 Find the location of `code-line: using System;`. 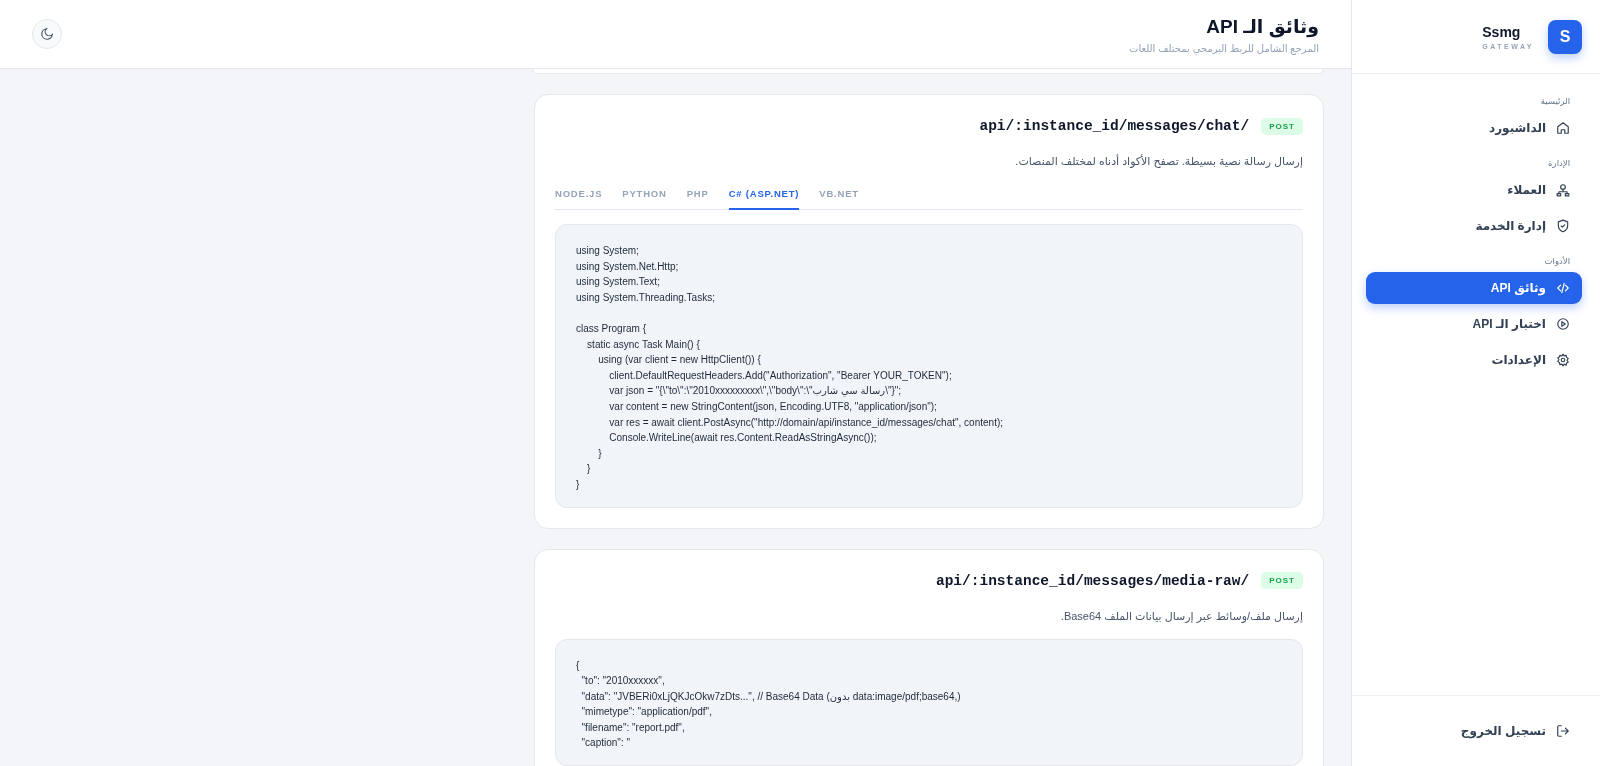

code-line: using System; is located at coordinates (608, 251).